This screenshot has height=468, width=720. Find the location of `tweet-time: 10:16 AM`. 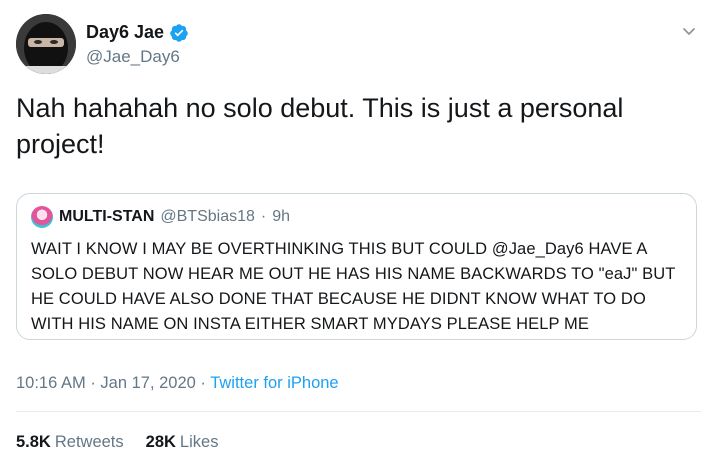

tweet-time: 10:16 AM is located at coordinates (51, 383).